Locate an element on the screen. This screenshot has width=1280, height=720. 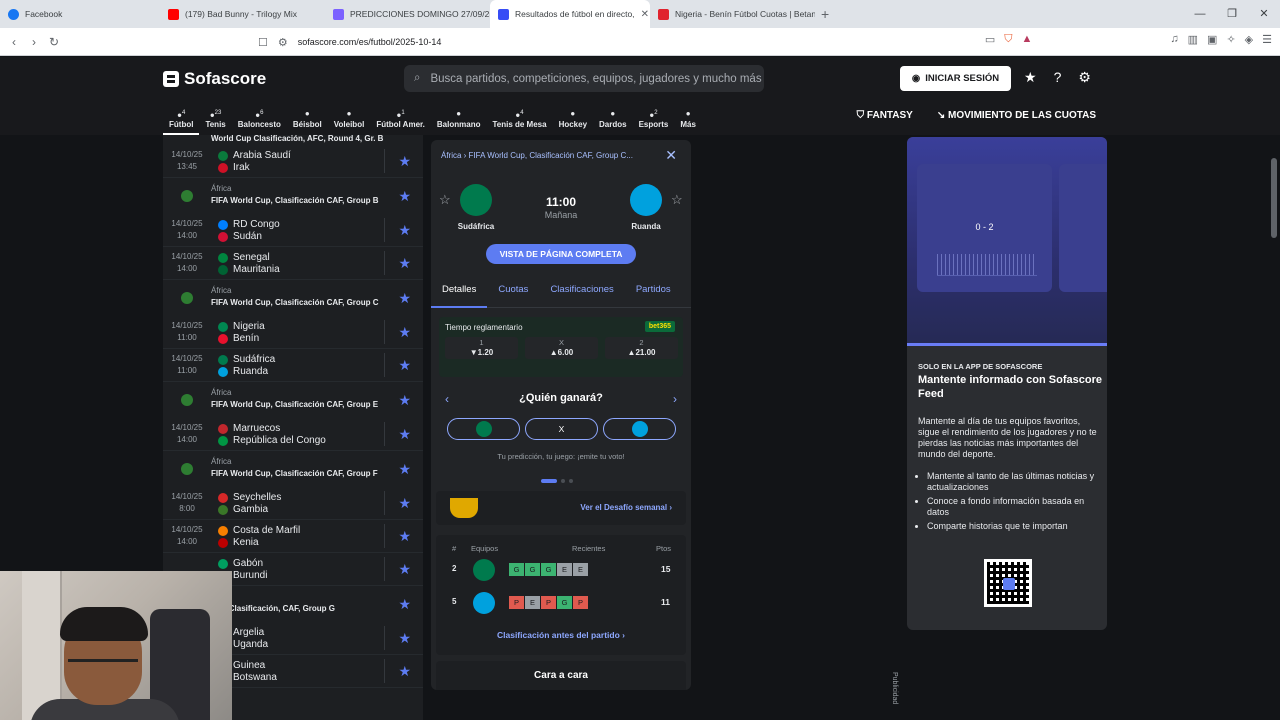
bookmaker-badge: bet365 is located at coordinates (659, 326).